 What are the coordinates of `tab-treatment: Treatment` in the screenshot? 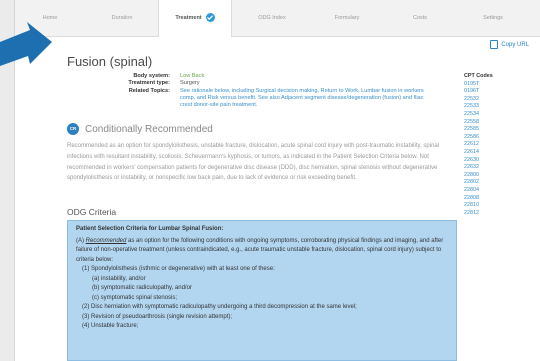 It's located at (195, 18).